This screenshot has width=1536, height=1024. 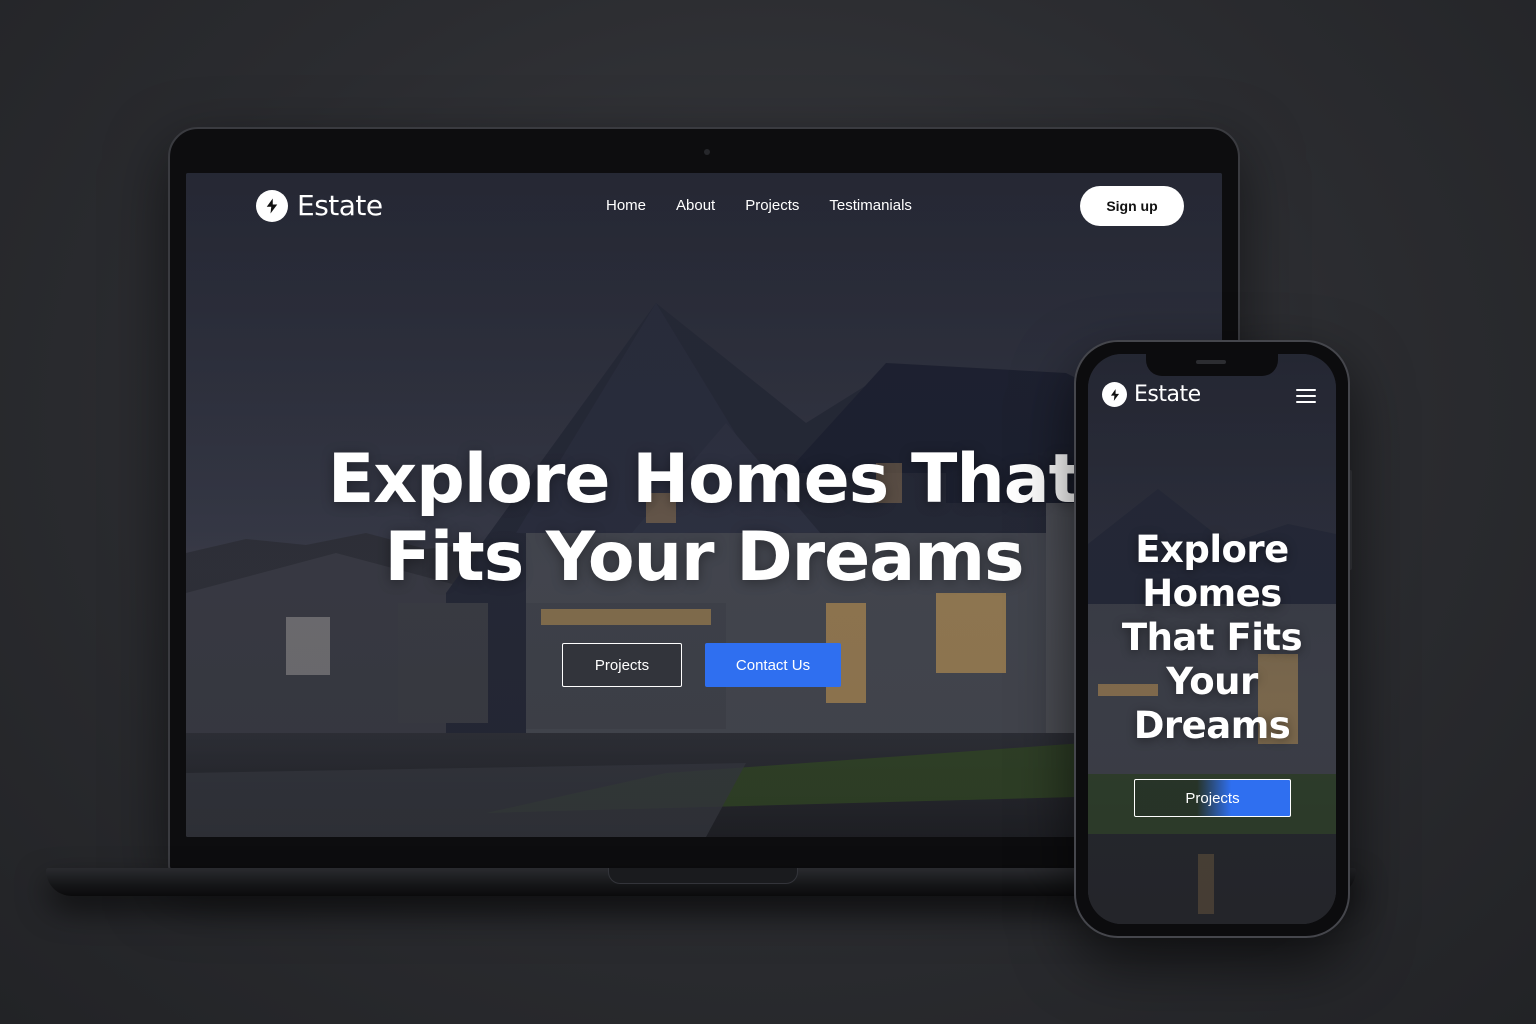 I want to click on hero-actions: Projects Contact Us, so click(x=701, y=665).